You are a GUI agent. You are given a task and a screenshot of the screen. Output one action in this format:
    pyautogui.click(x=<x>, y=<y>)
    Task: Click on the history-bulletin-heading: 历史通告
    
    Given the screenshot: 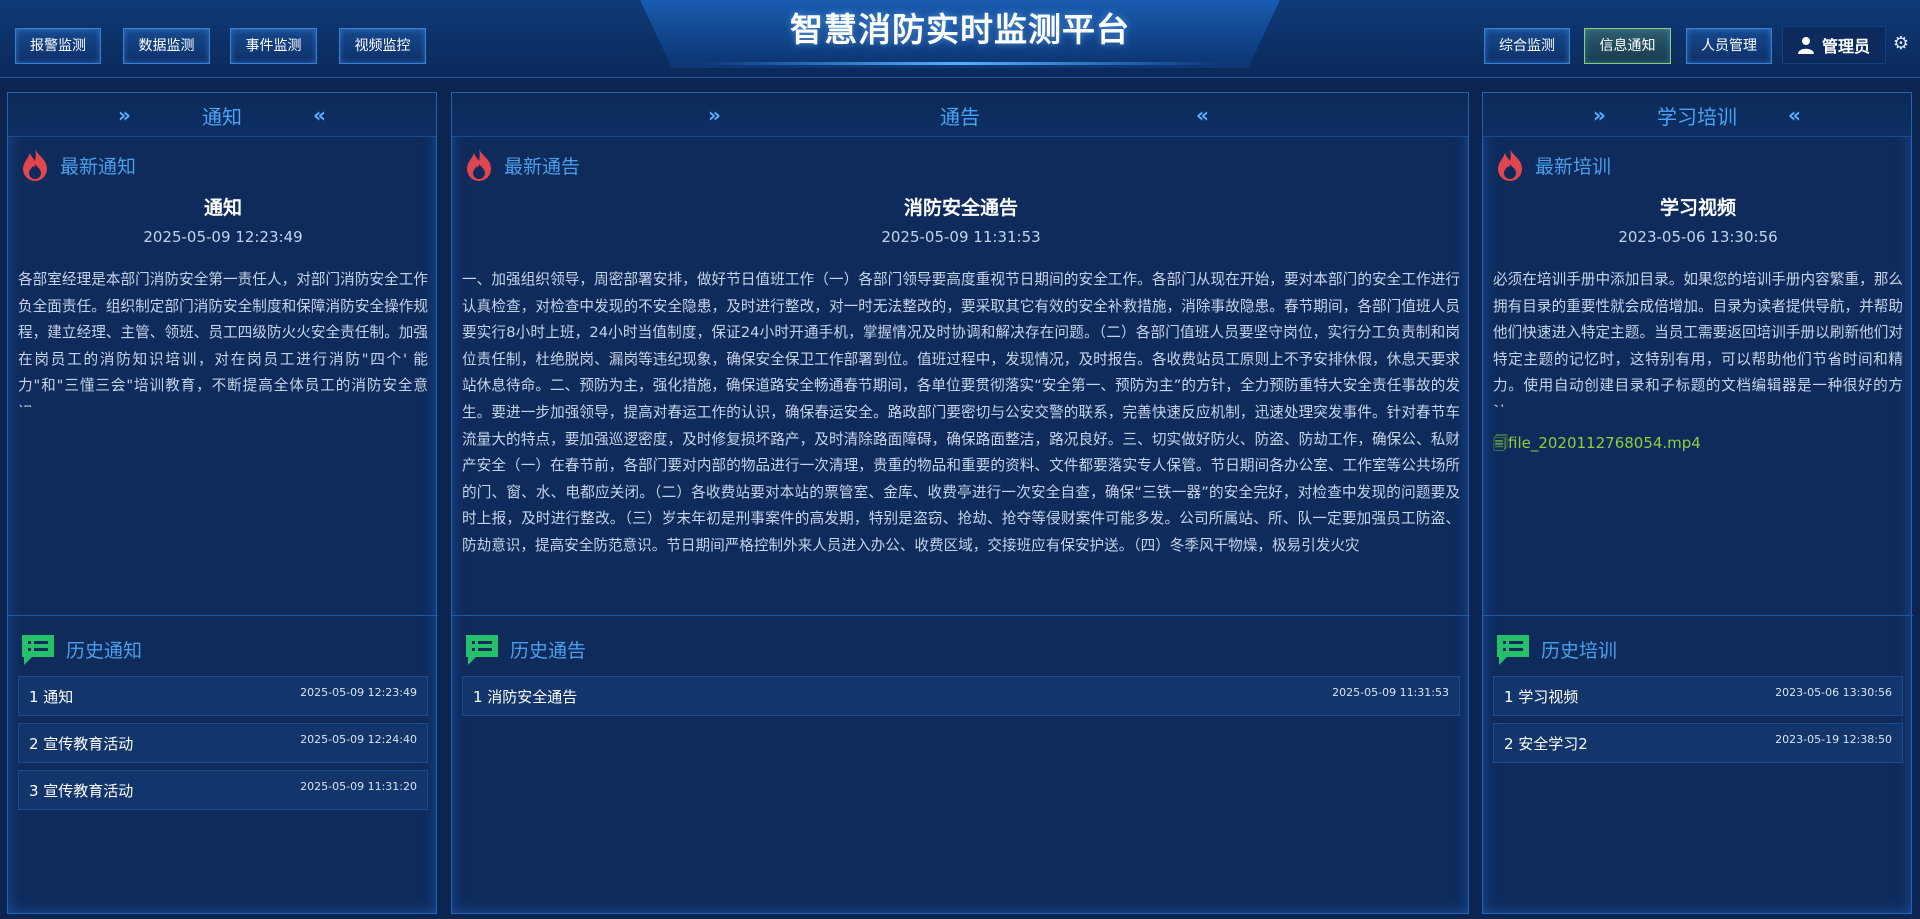 What is the action you would take?
    pyautogui.click(x=525, y=649)
    